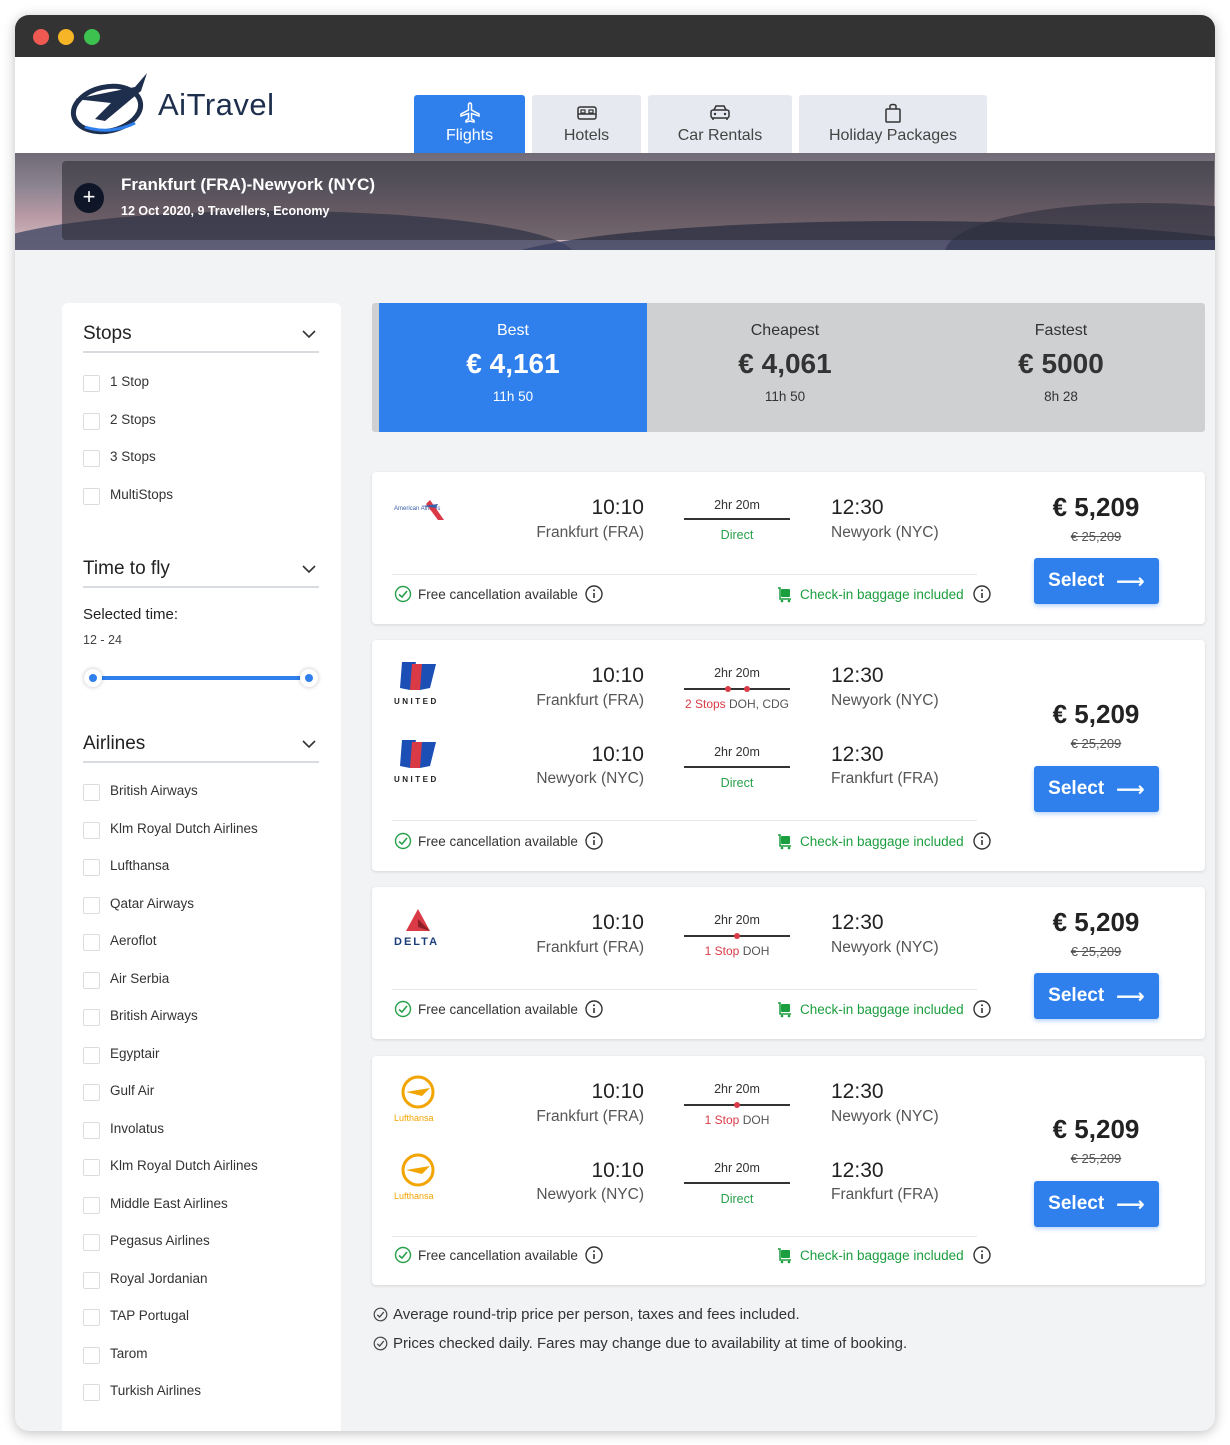 The image size is (1230, 1445). Describe the element at coordinates (513, 367) in the screenshot. I see `sort-best-tab: Best € 4,161 11h 50` at that location.